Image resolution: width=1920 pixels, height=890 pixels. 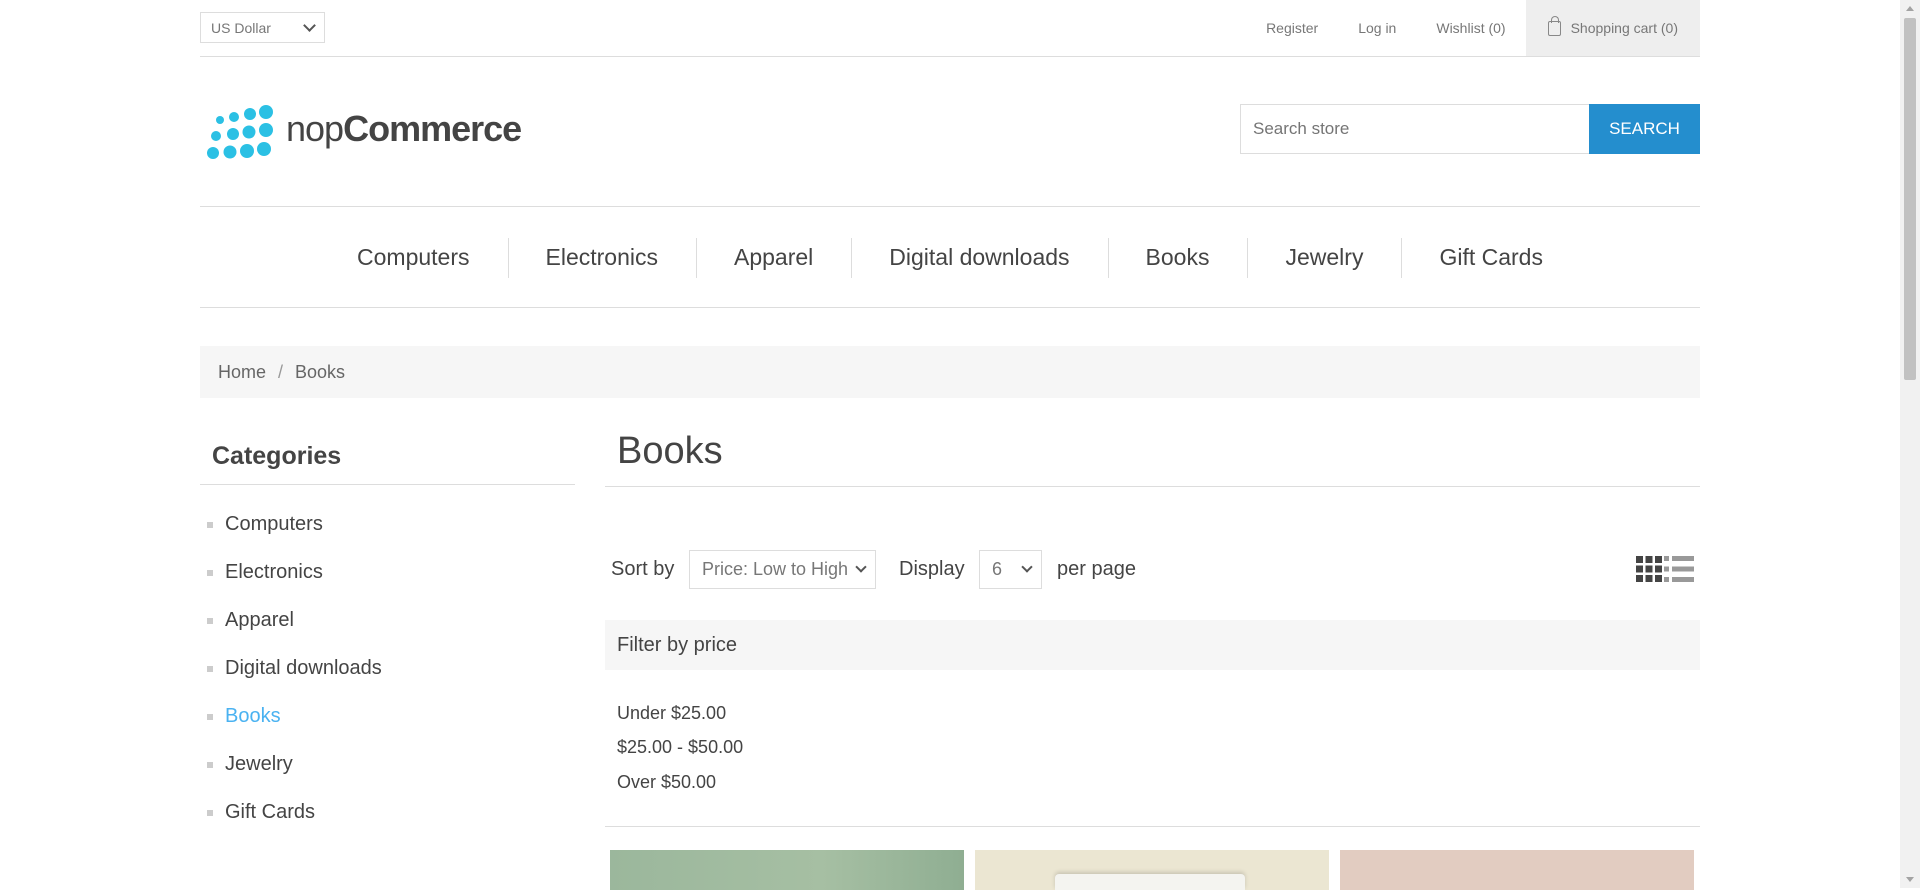 I want to click on grid-view-icon, so click(x=1649, y=569).